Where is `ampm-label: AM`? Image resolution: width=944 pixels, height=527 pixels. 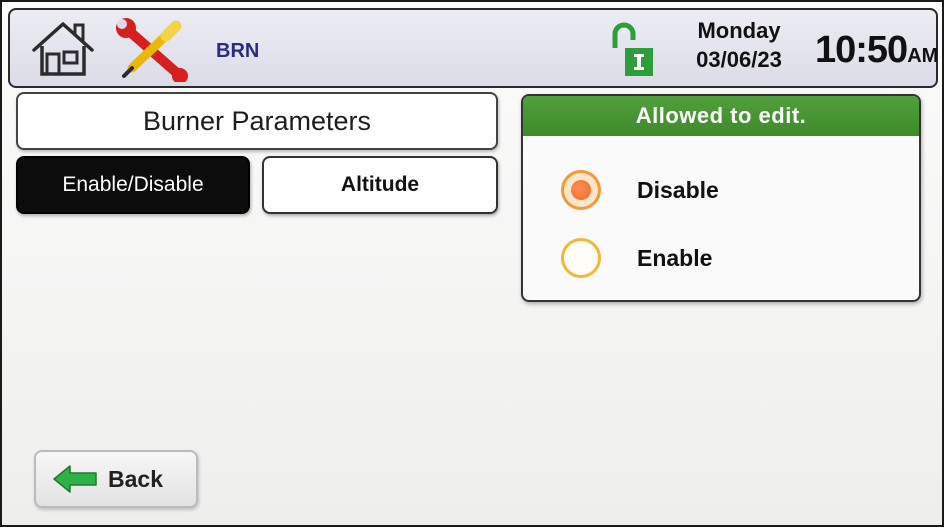 ampm-label: AM is located at coordinates (923, 56).